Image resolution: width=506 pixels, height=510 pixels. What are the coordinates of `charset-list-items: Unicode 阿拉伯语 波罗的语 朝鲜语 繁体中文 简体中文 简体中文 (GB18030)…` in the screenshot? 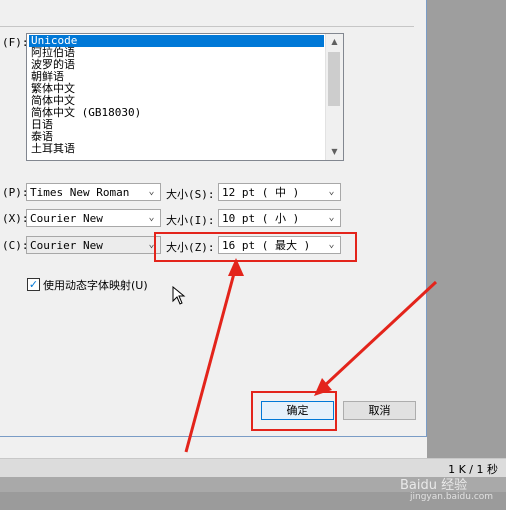 It's located at (176, 95).